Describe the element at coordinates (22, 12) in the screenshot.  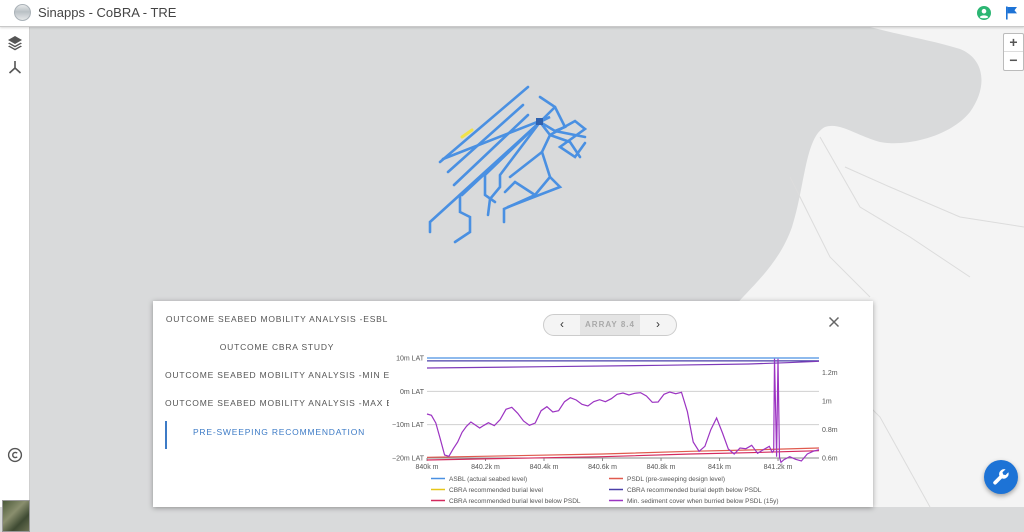
I see `app-logo` at that location.